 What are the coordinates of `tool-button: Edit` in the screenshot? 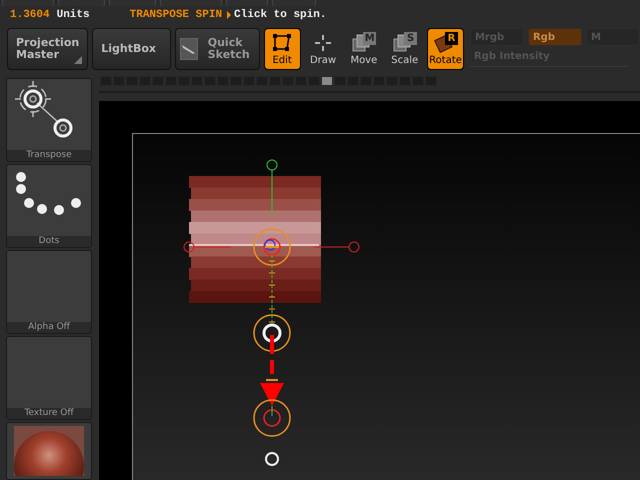 It's located at (282, 49).